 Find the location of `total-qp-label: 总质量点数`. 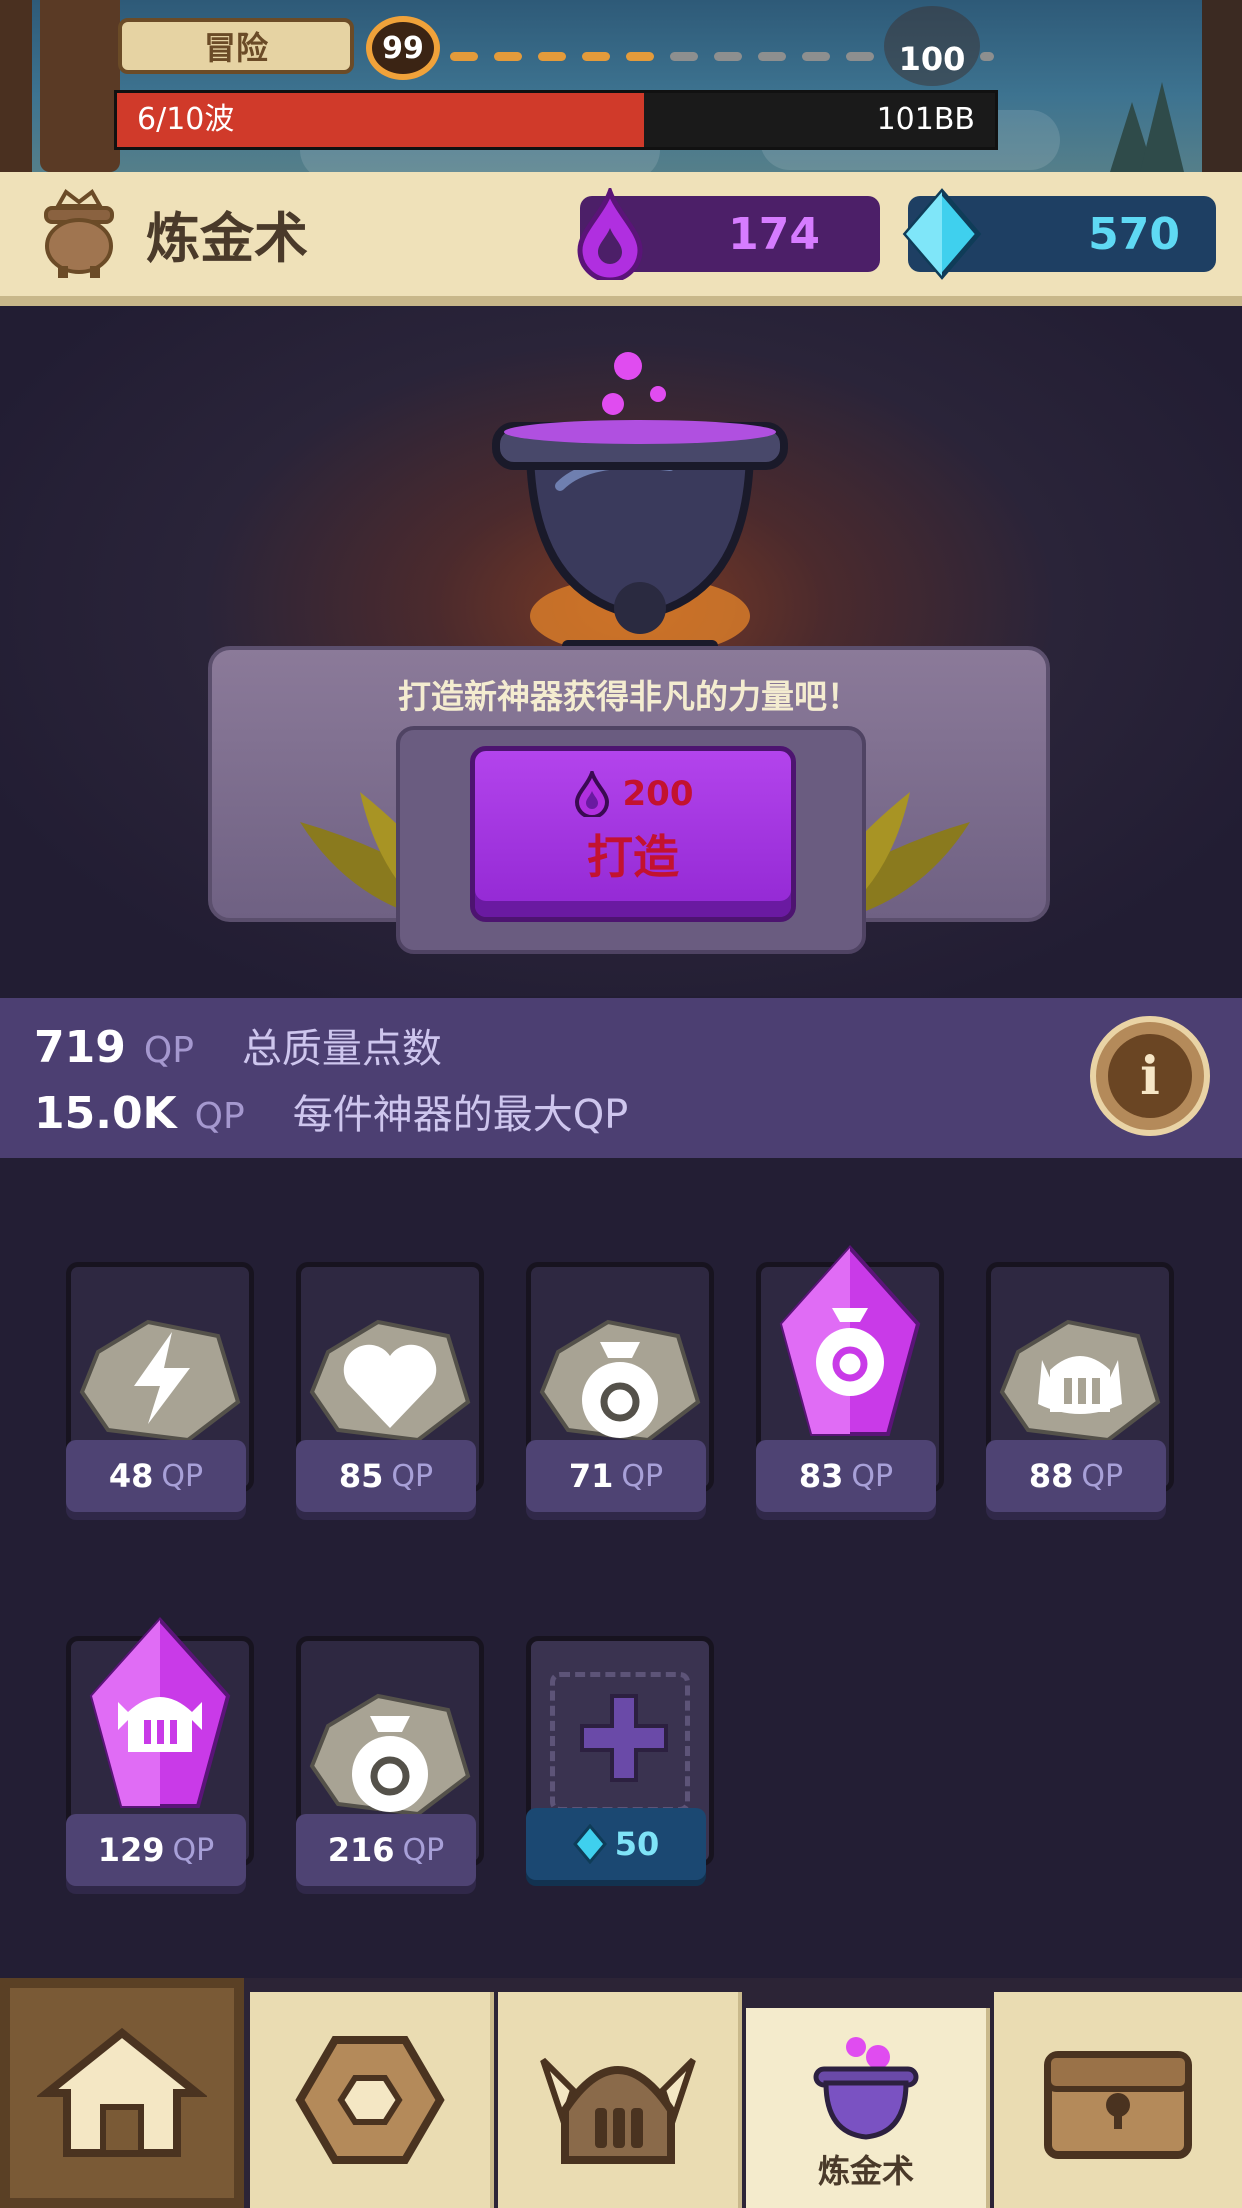

total-qp-label: 总质量点数 is located at coordinates (341, 1049).